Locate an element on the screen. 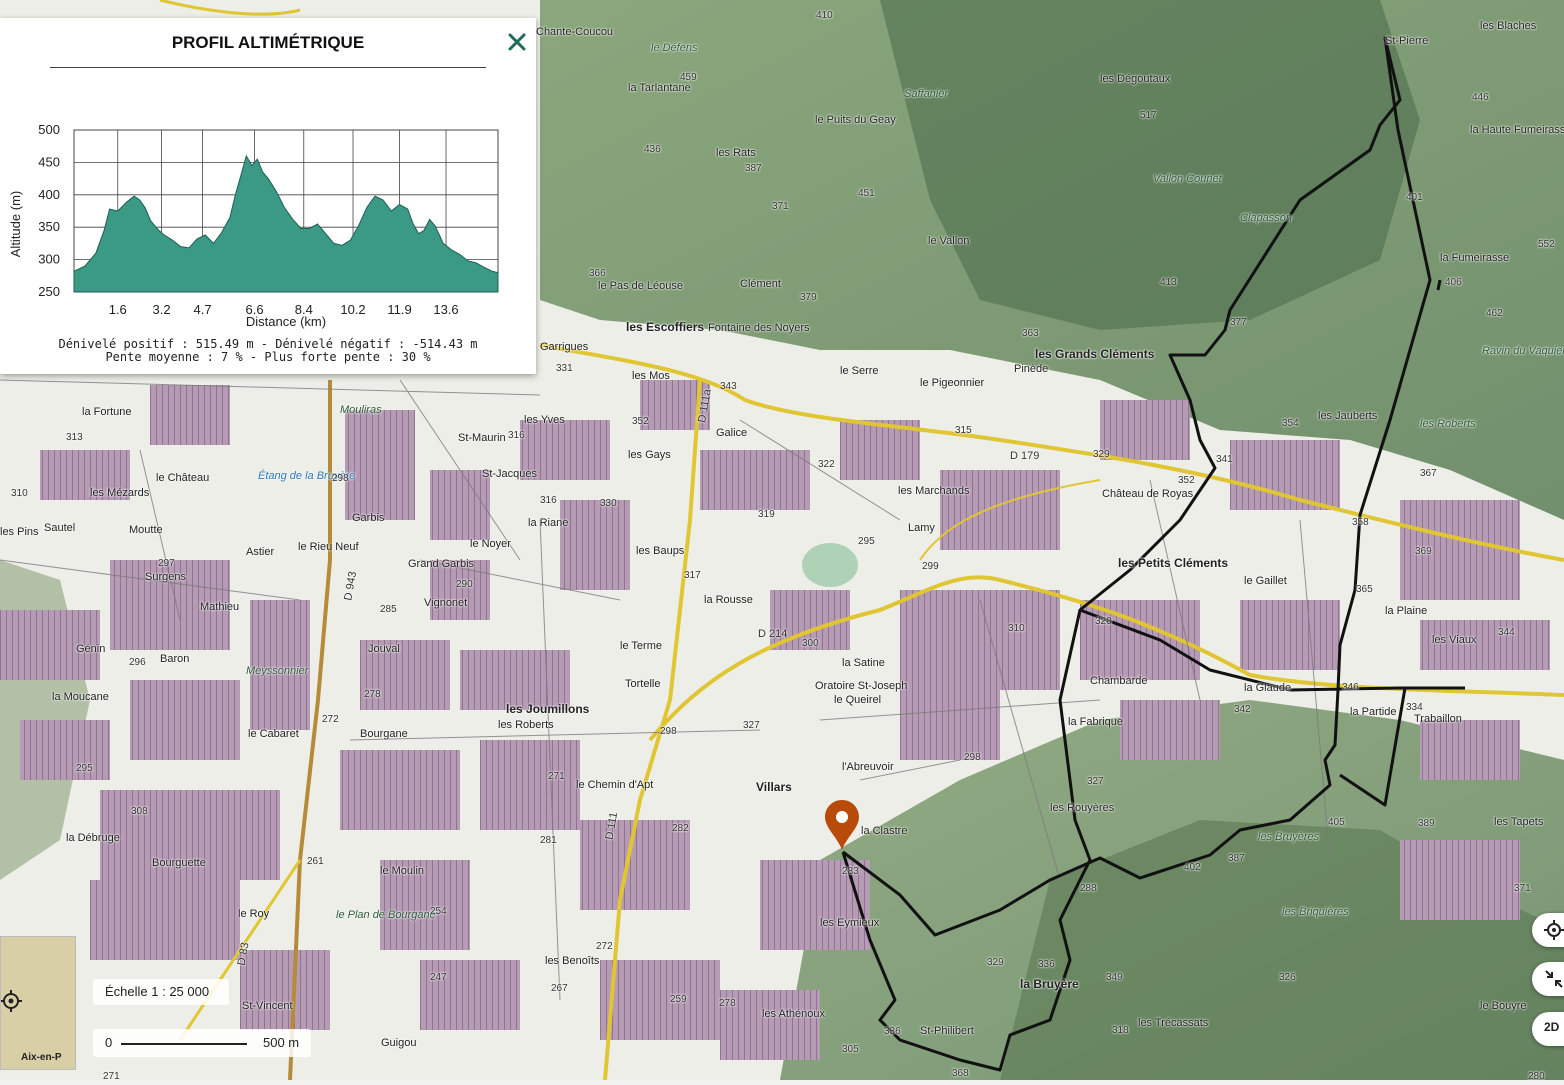 This screenshot has height=1085, width=1564. place-label: Chambarde is located at coordinates (1119, 681).